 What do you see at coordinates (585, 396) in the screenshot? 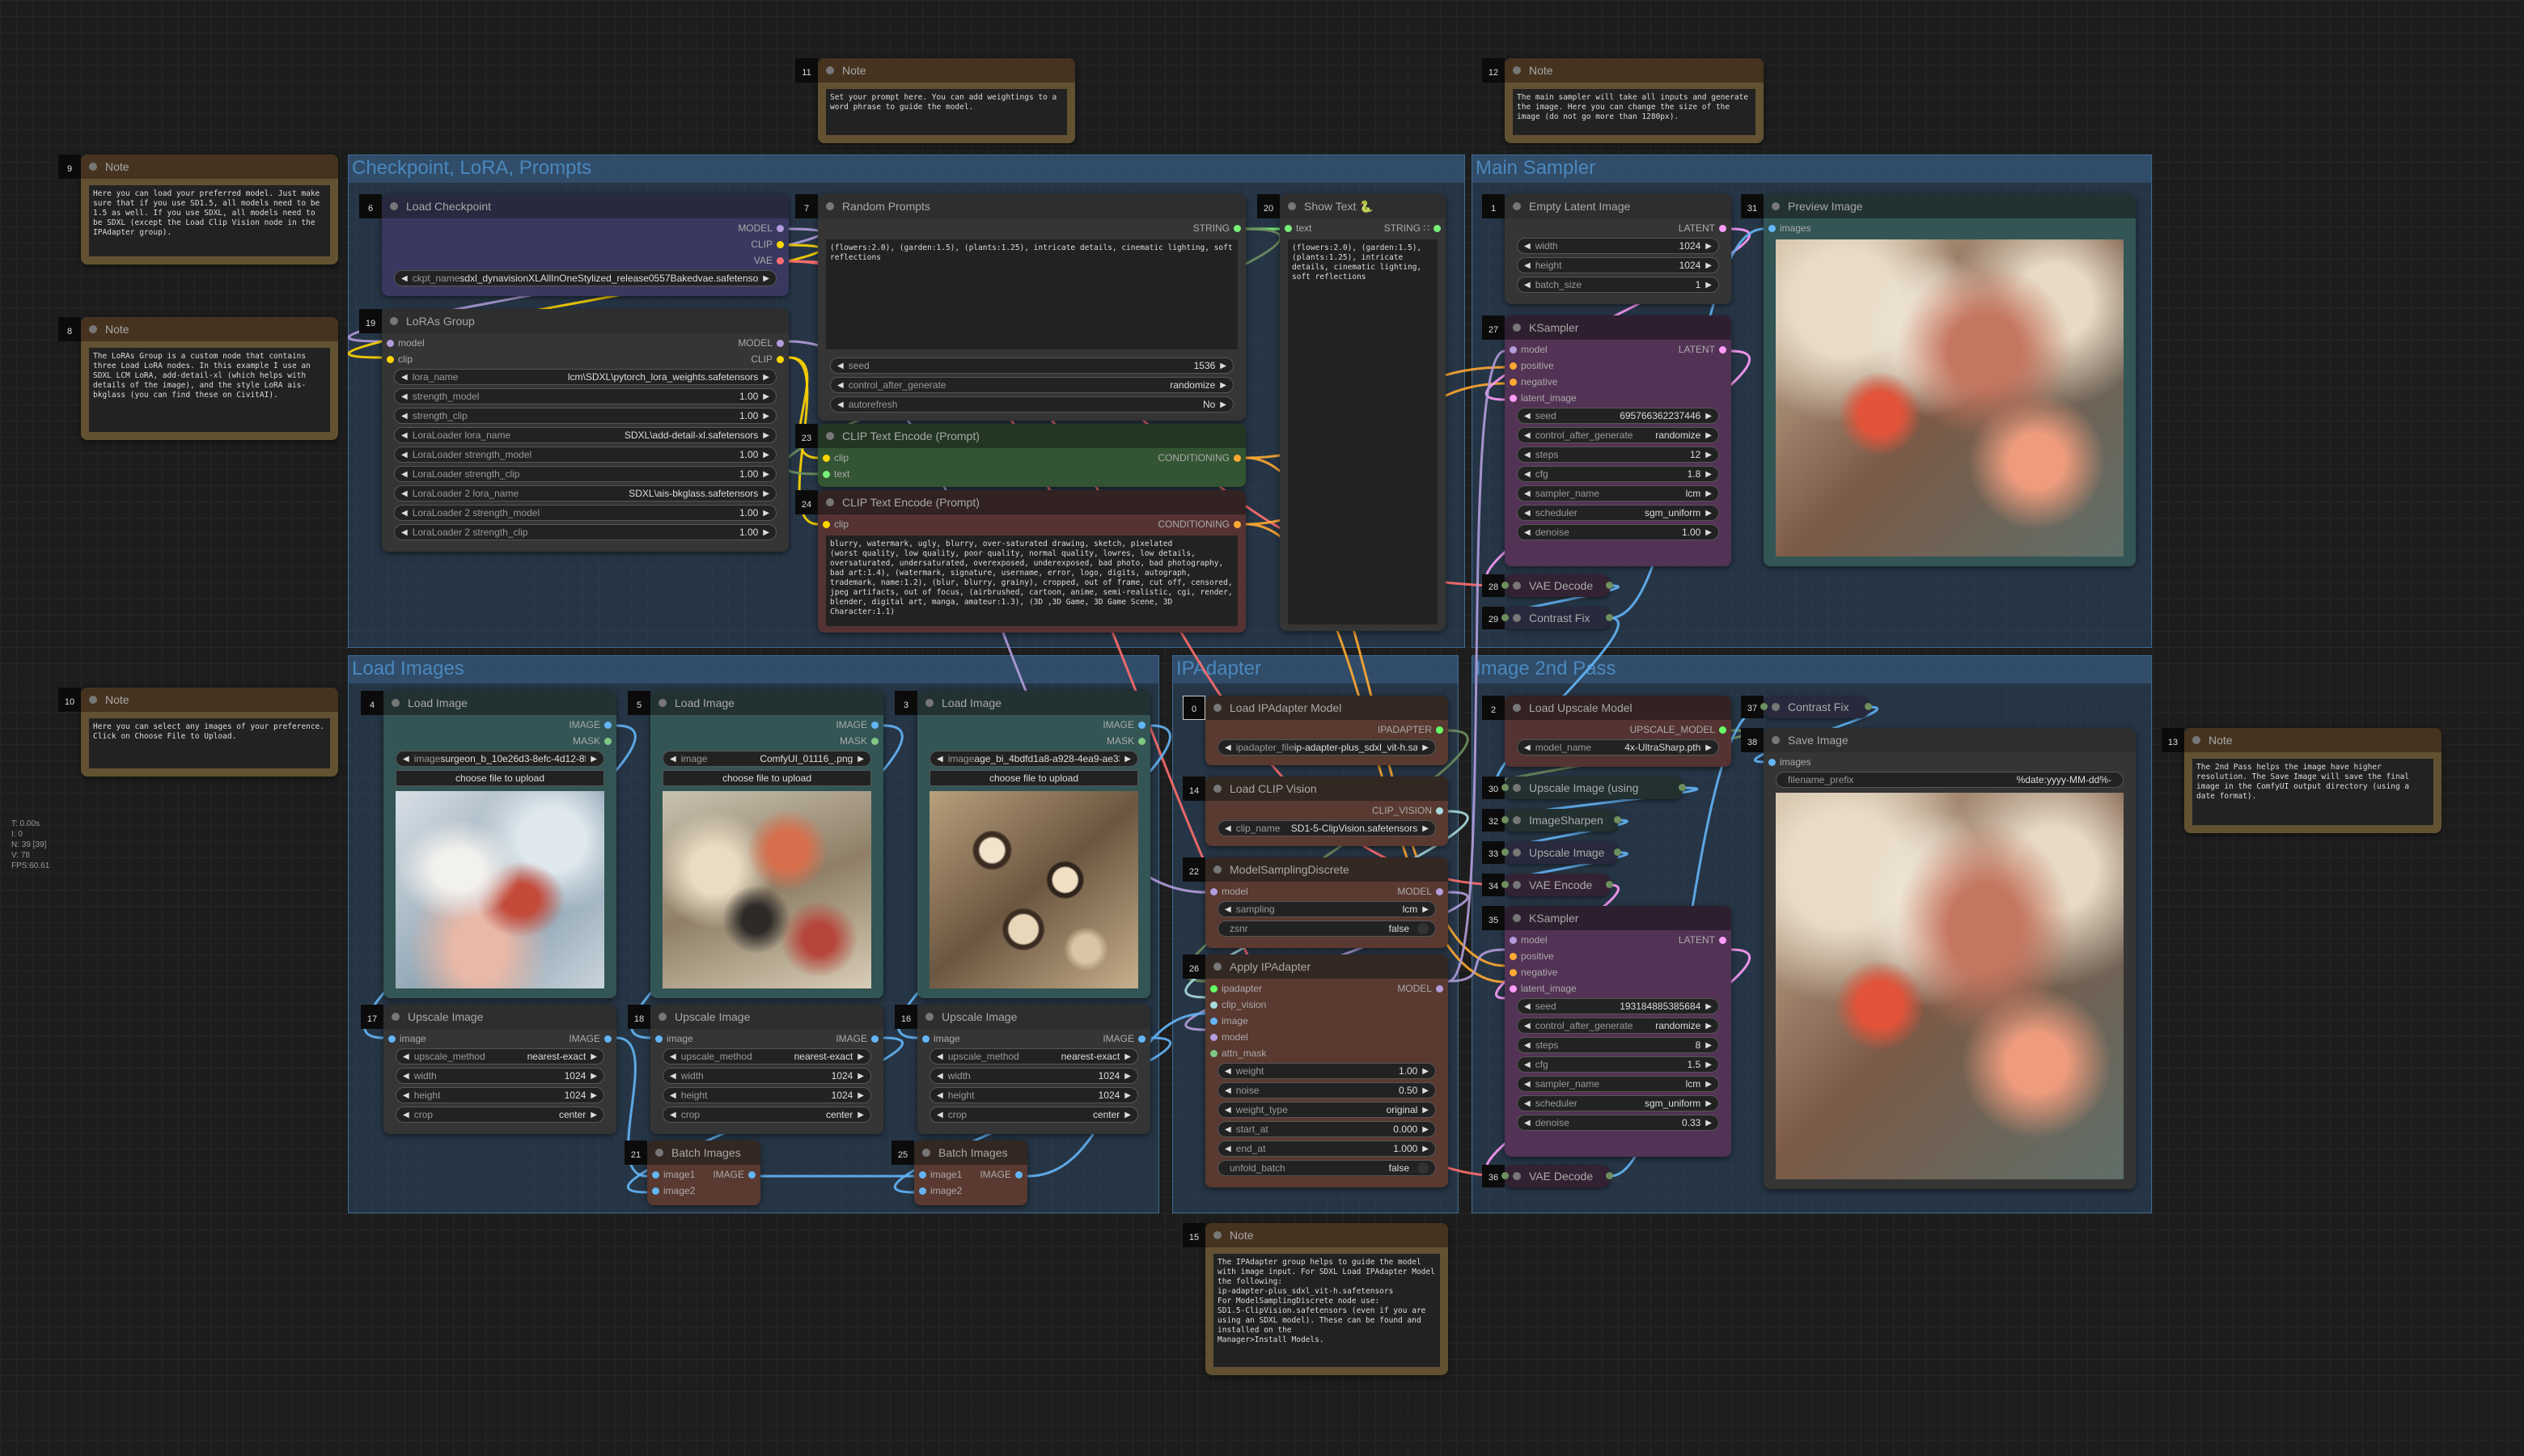
I see `widget-strength-model: ◀ strength_model 1.00 ▶` at bounding box center [585, 396].